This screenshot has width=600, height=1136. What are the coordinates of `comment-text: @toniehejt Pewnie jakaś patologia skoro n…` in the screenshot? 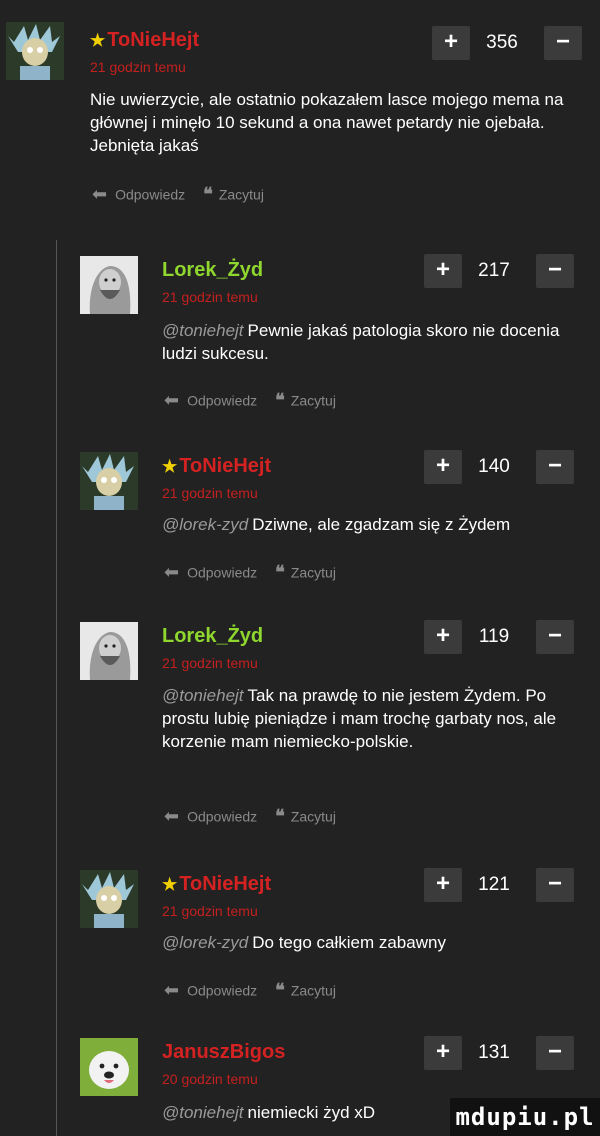 It's located at (361, 342).